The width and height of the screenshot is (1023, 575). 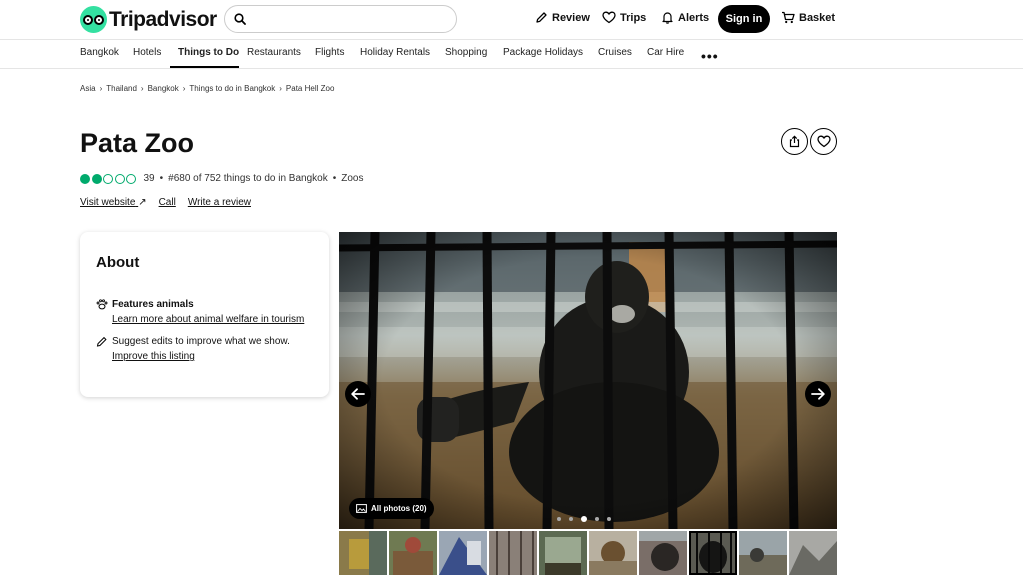 I want to click on share-button, so click(x=794, y=141).